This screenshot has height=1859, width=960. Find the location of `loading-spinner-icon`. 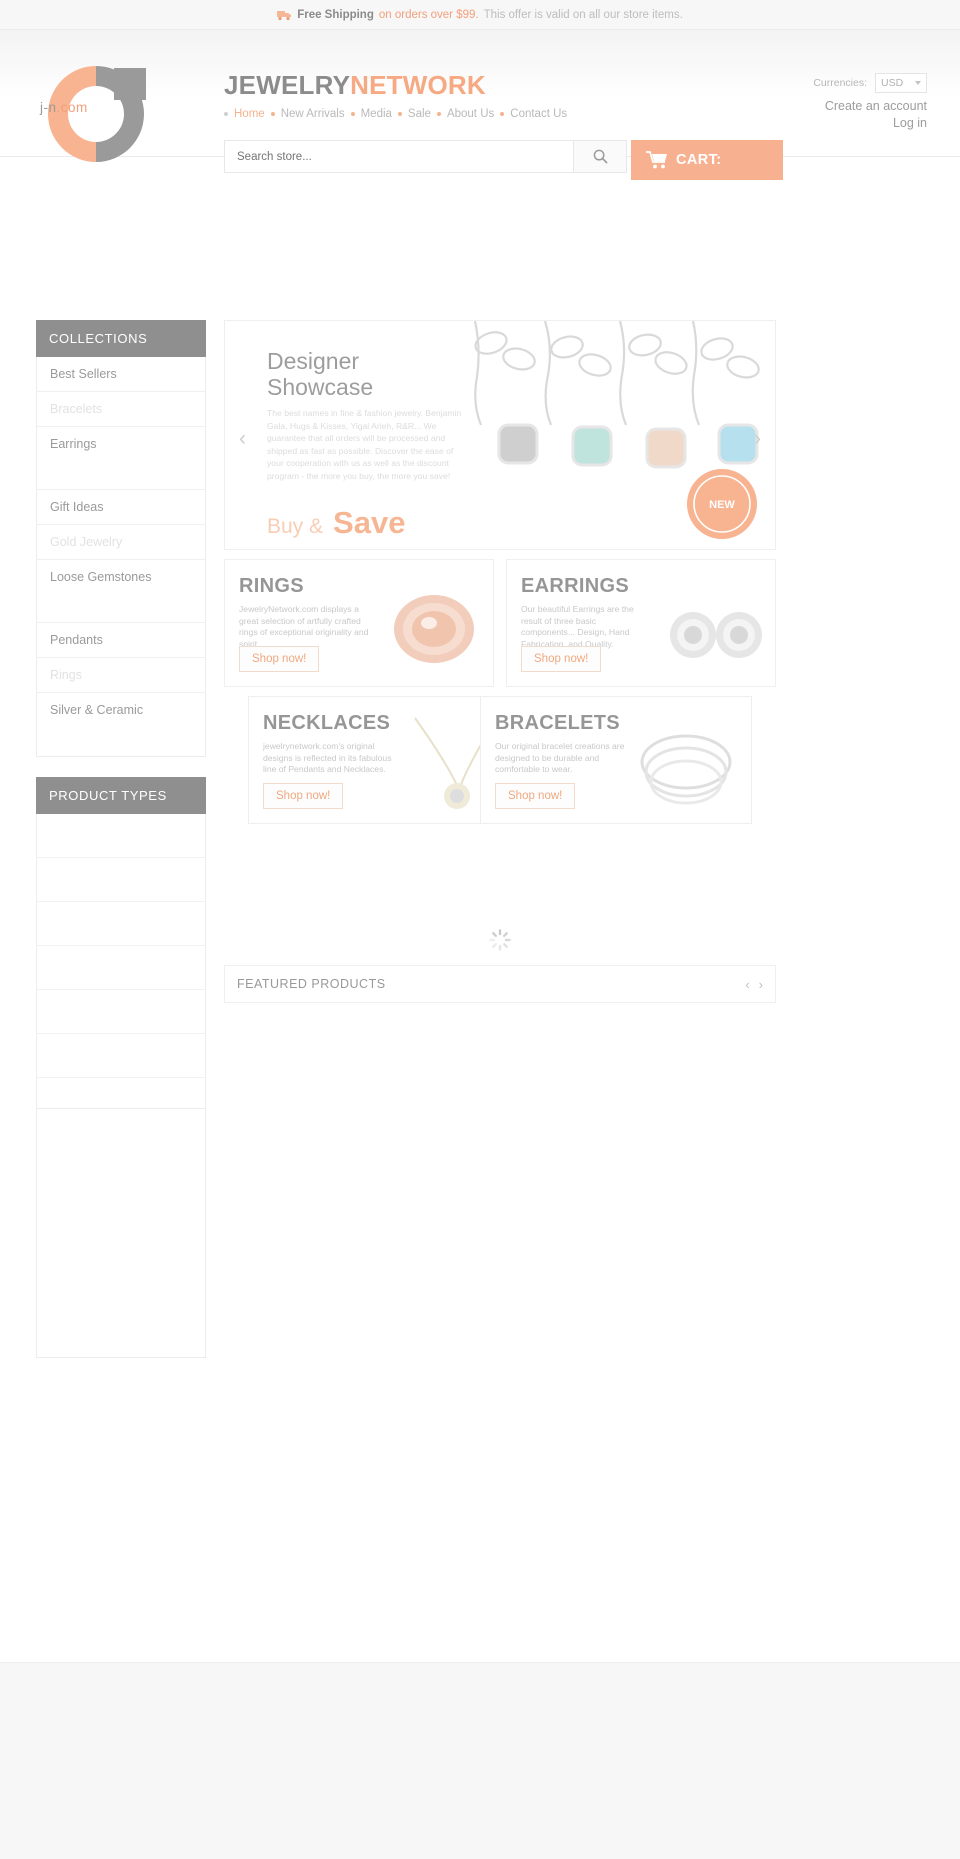

loading-spinner-icon is located at coordinates (500, 940).